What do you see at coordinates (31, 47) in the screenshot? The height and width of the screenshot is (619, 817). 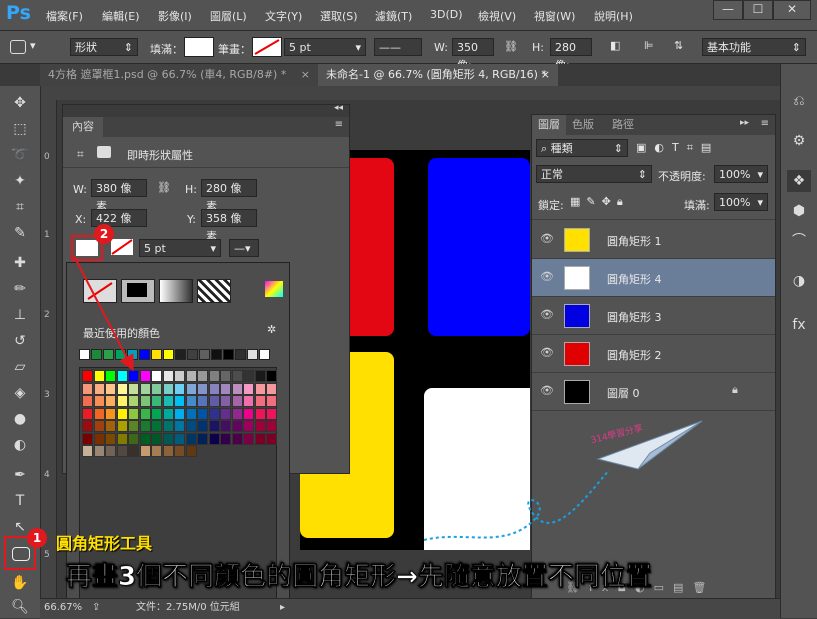 I see `tool-preset-picker: ▾` at bounding box center [31, 47].